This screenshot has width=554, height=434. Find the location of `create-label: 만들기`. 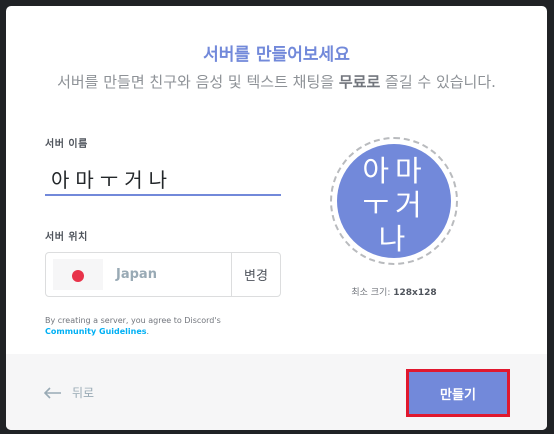

create-label: 만들기 is located at coordinates (458, 395).